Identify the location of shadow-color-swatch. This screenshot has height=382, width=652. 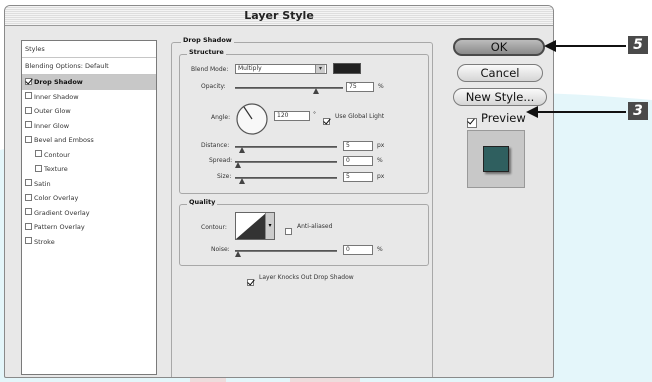
(347, 68).